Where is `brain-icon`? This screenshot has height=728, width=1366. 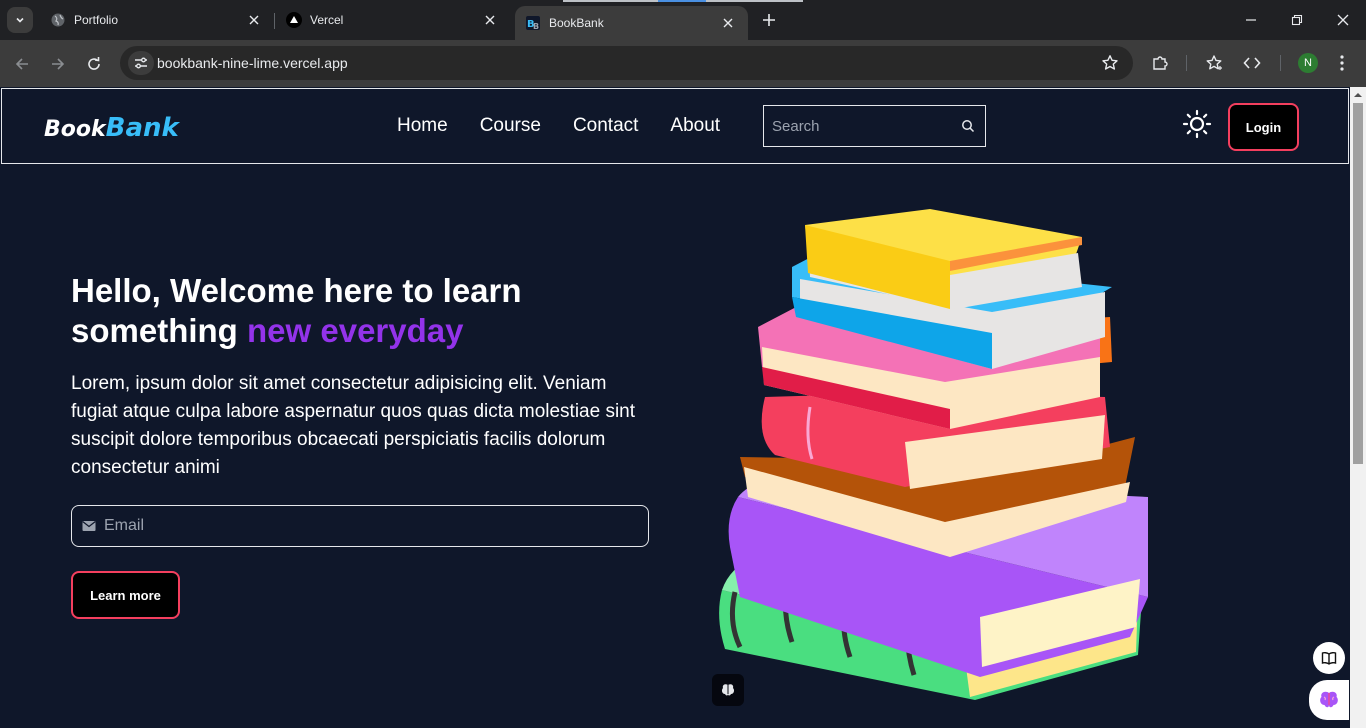
brain-icon is located at coordinates (728, 690).